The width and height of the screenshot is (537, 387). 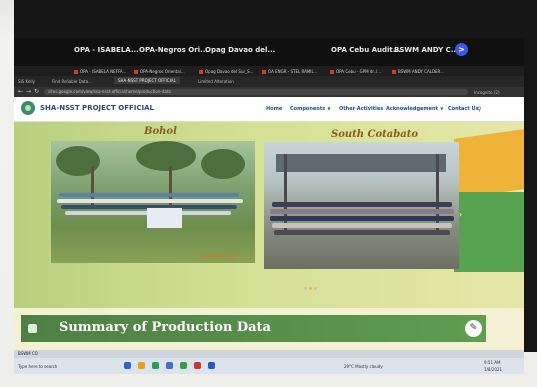 What do you see at coordinates (169, 365) in the screenshot?
I see `zoom-icon` at bounding box center [169, 365].